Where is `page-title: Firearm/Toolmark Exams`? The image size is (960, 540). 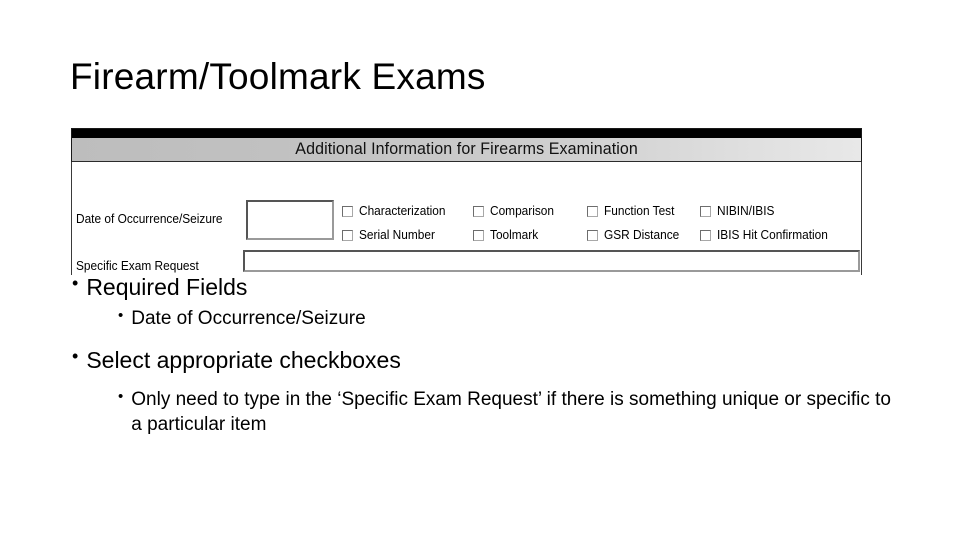
page-title: Firearm/Toolmark Exams is located at coordinates (278, 76).